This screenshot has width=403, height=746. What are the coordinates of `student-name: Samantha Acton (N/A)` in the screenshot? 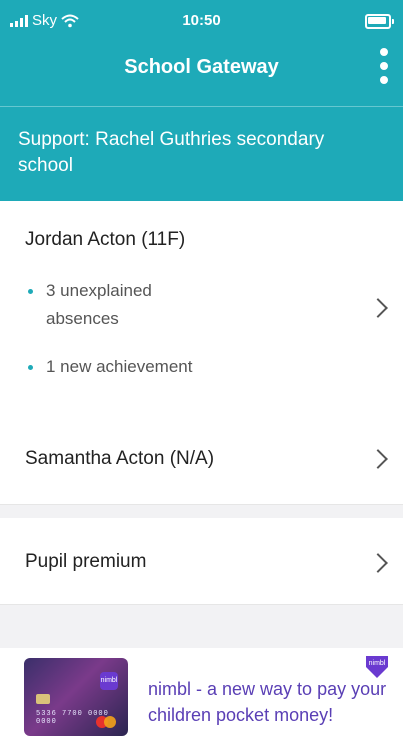 It's located at (120, 458).